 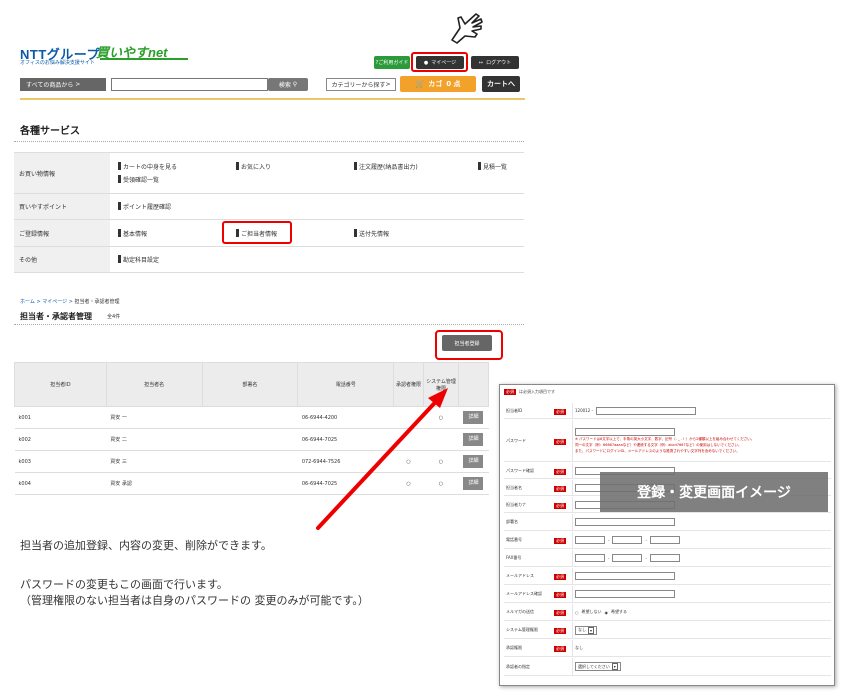 What do you see at coordinates (56, 316) in the screenshot?
I see `page-title: 担当者・承認者管理` at bounding box center [56, 316].